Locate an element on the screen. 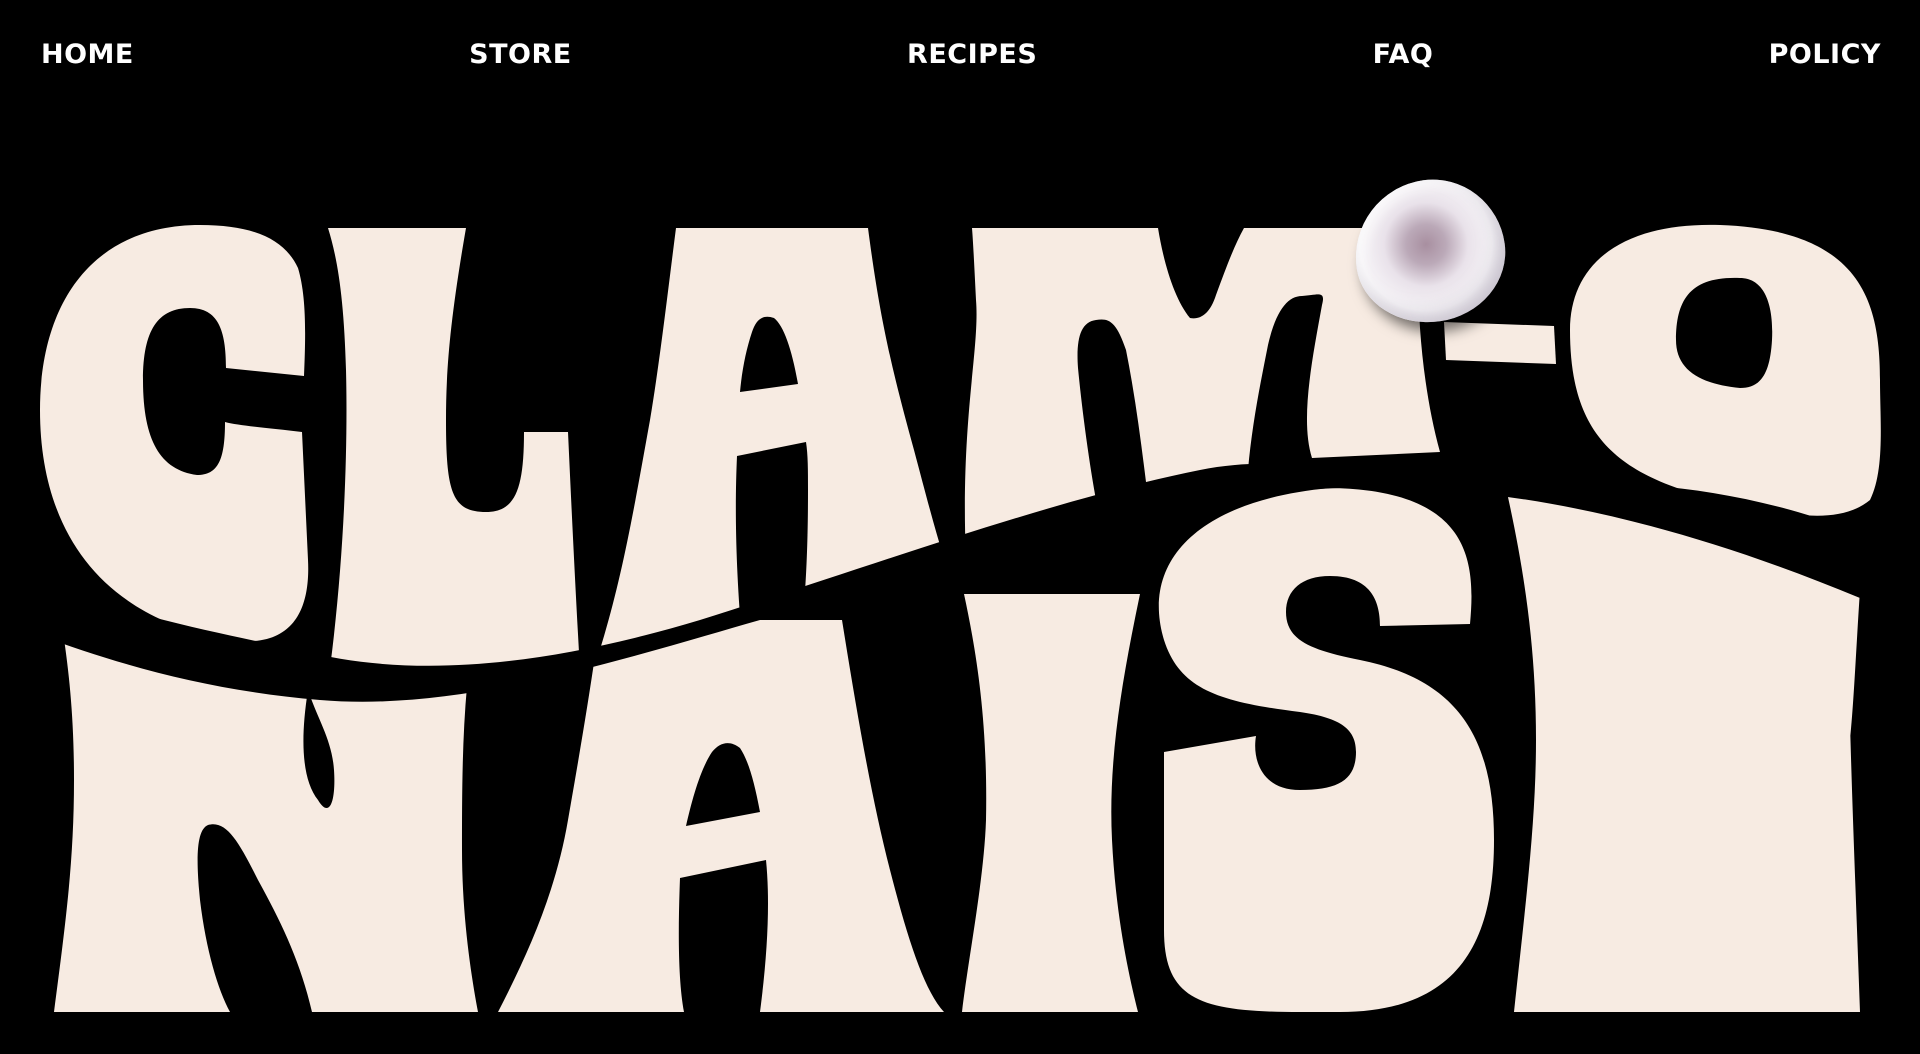  letter-o is located at coordinates (1725, 370).